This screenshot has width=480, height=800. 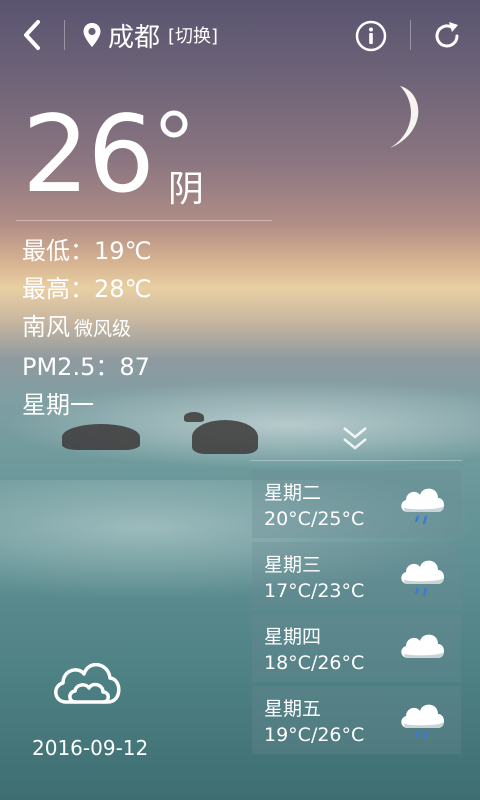 I want to click on wind-level: 微风级, so click(x=103, y=329).